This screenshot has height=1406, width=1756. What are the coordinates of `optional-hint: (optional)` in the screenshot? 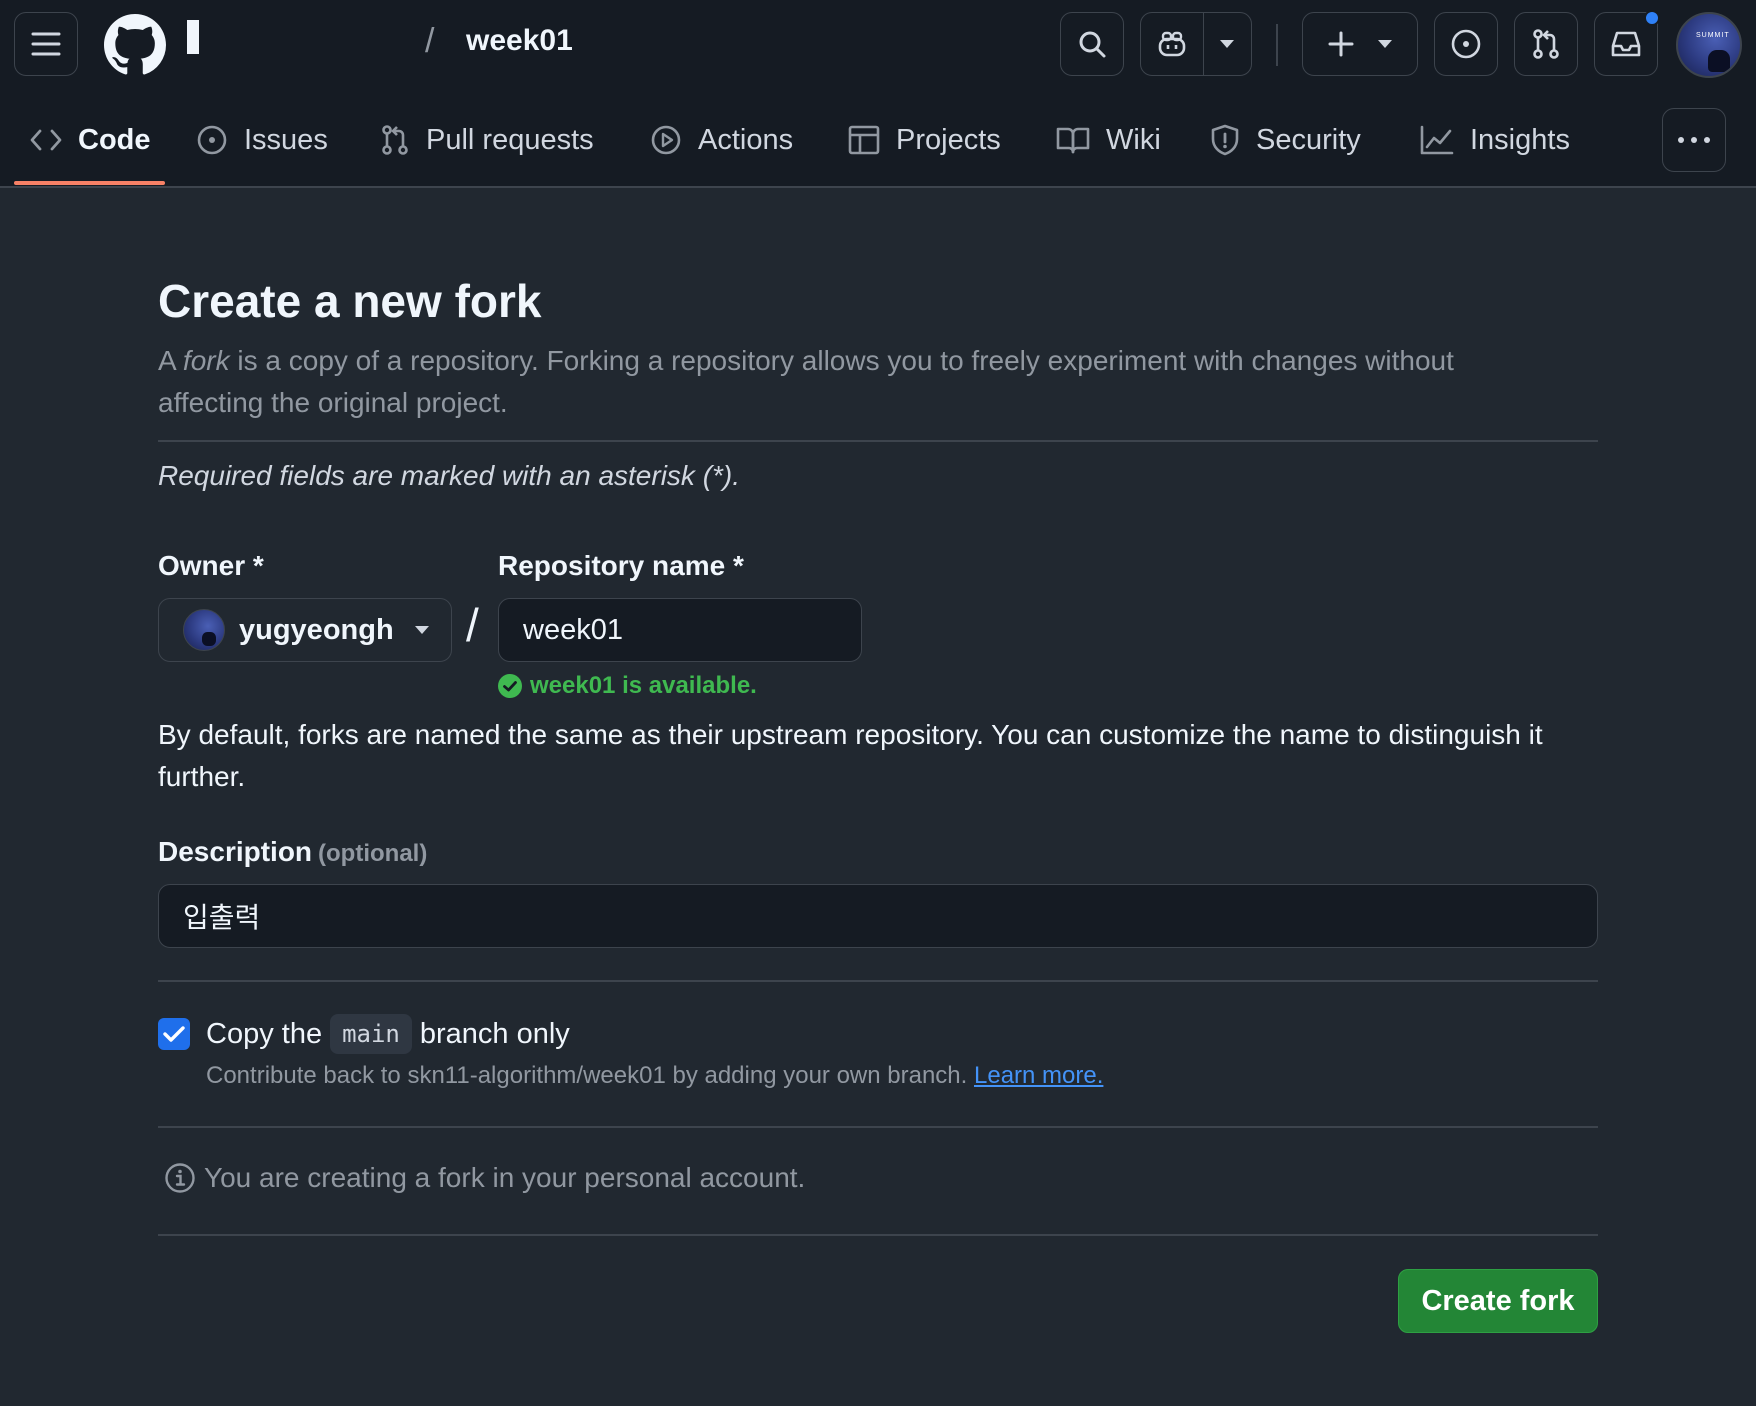 It's located at (373, 853).